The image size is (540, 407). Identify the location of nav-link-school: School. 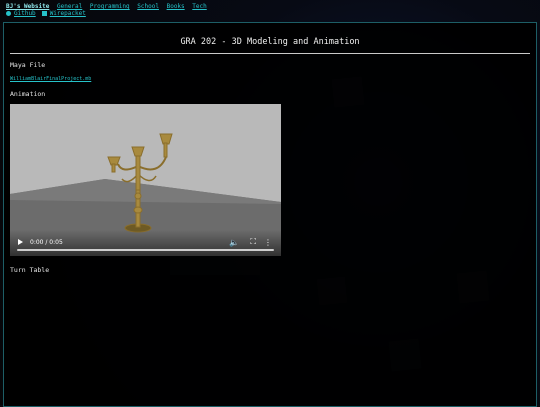
(148, 6).